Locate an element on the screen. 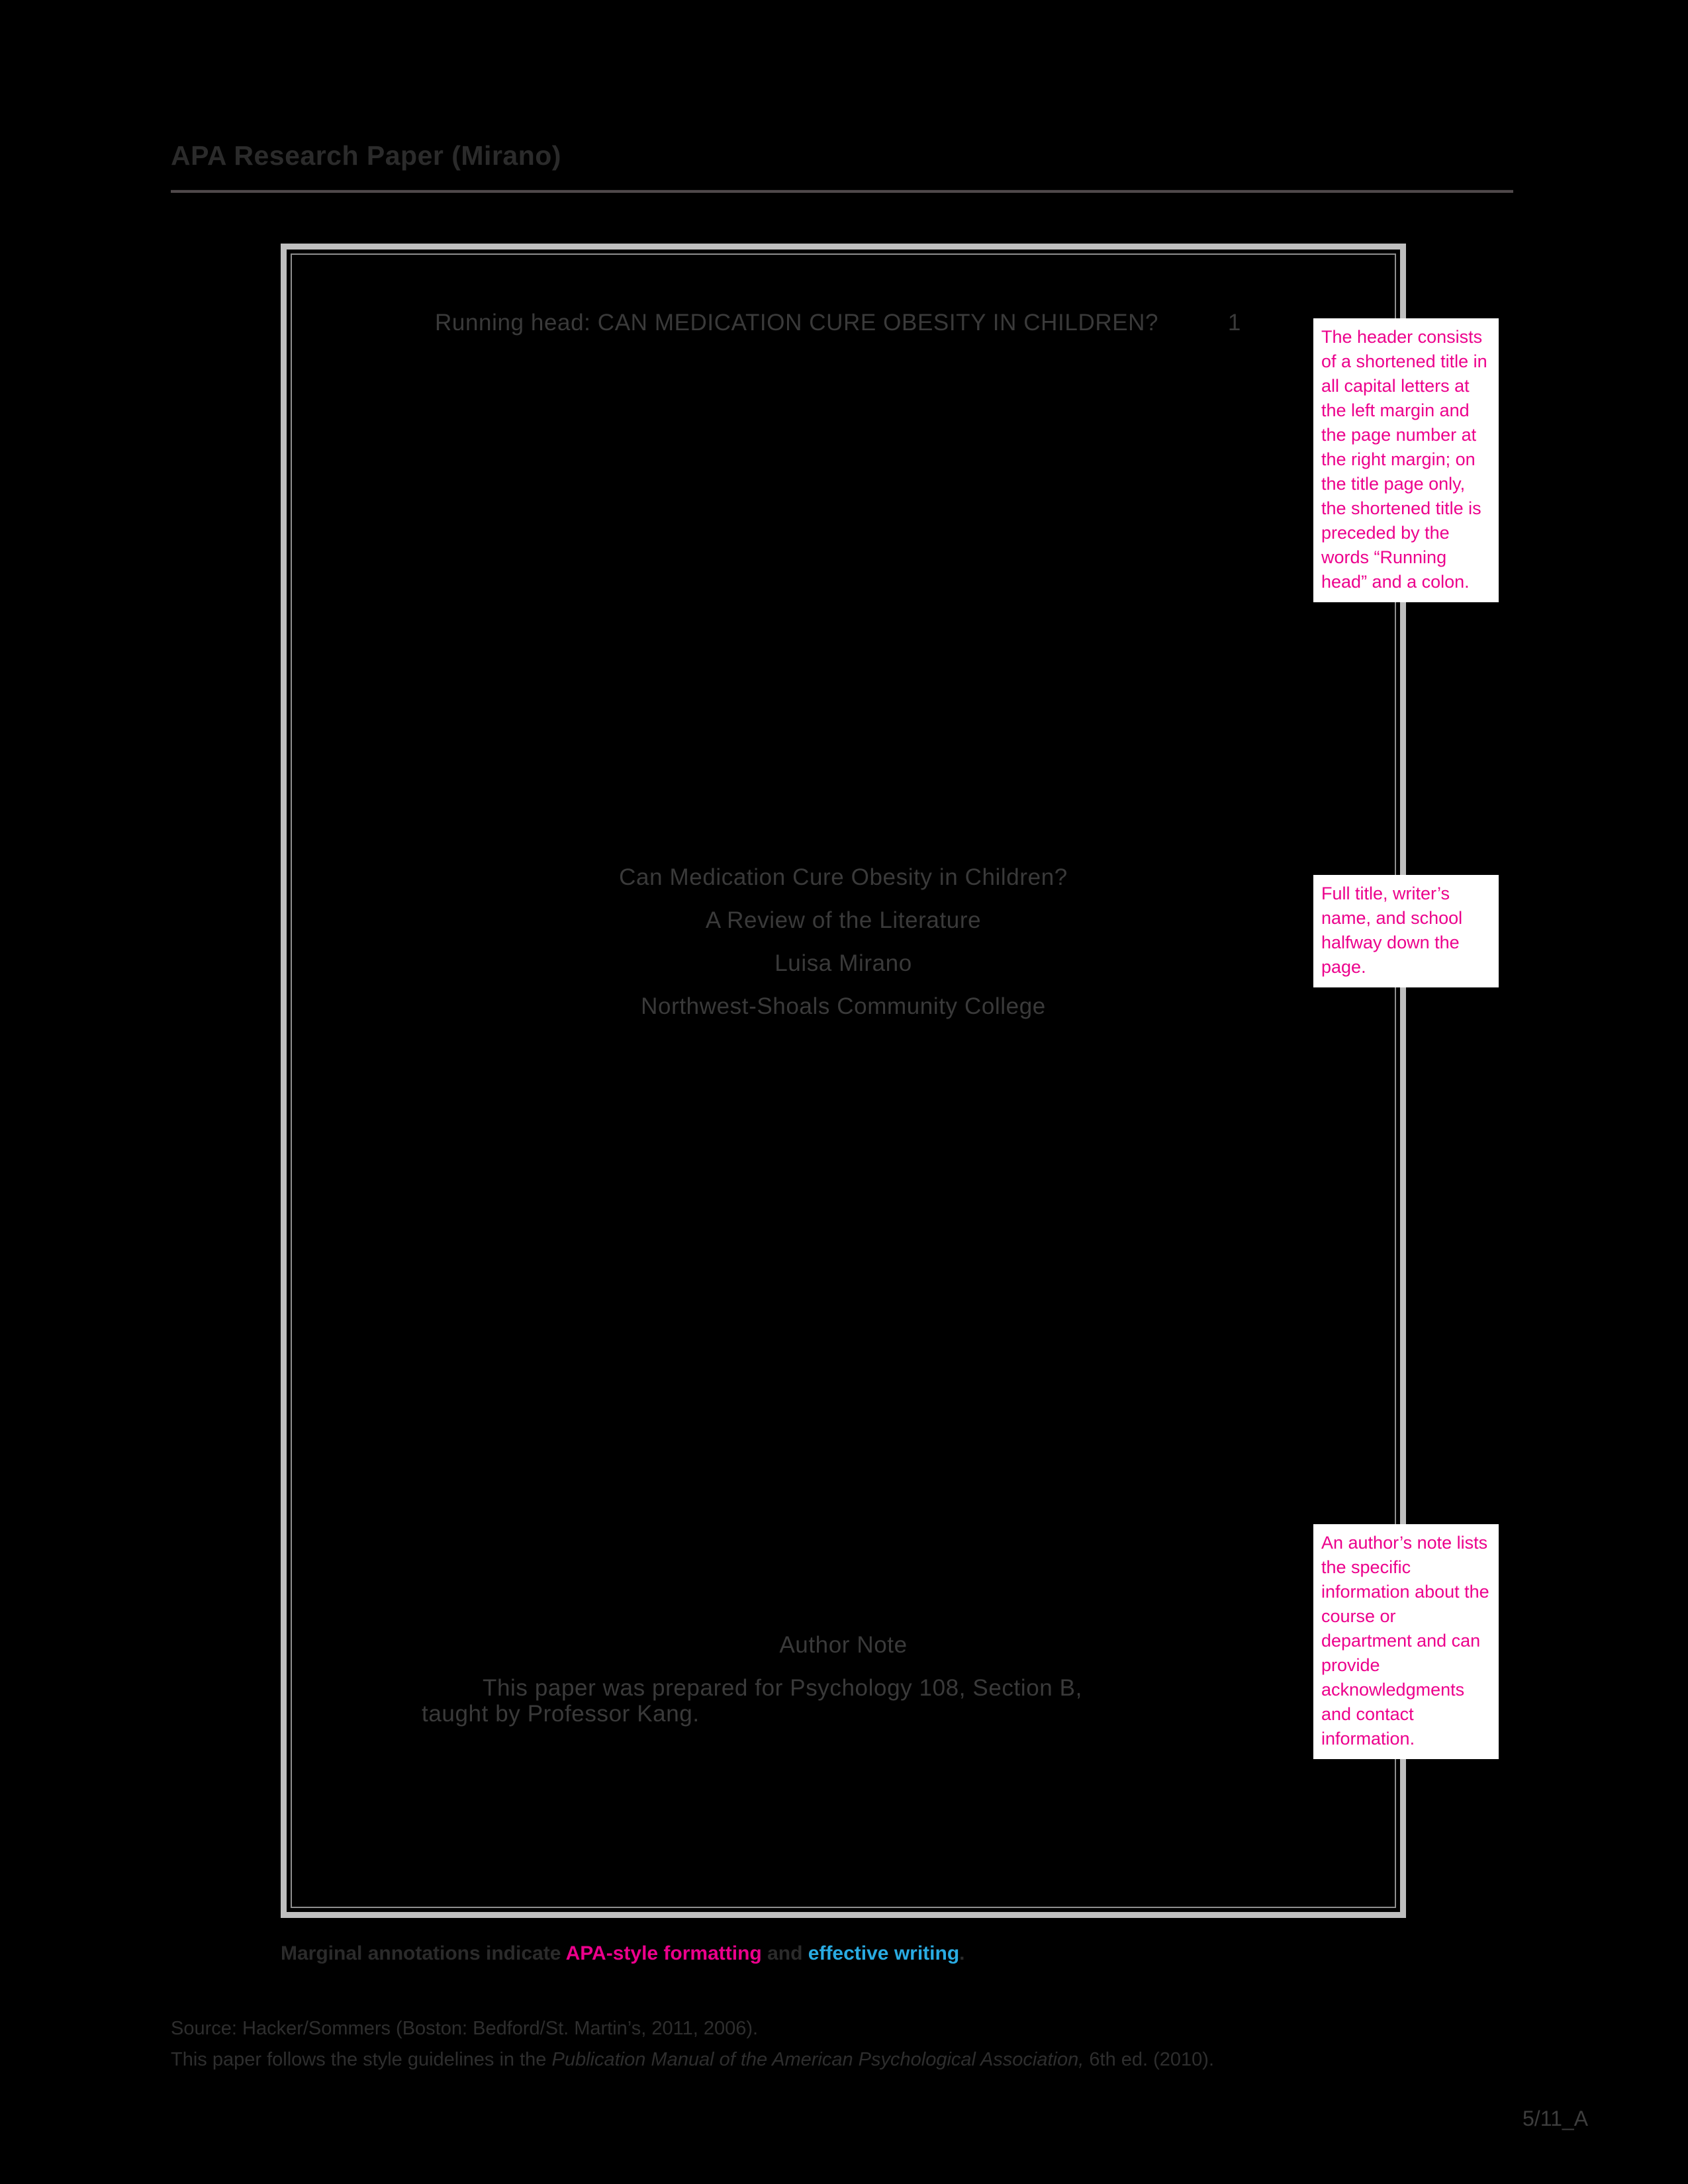 This screenshot has height=2184, width=1688. manuscript-title-line-2: A Review of the Literature is located at coordinates (843, 920).